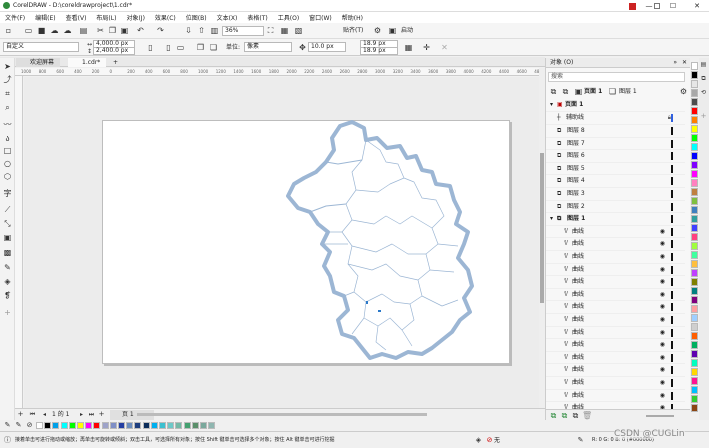 The image size is (709, 448). I want to click on horizontal-scroll-thumb, so click(282, 414).